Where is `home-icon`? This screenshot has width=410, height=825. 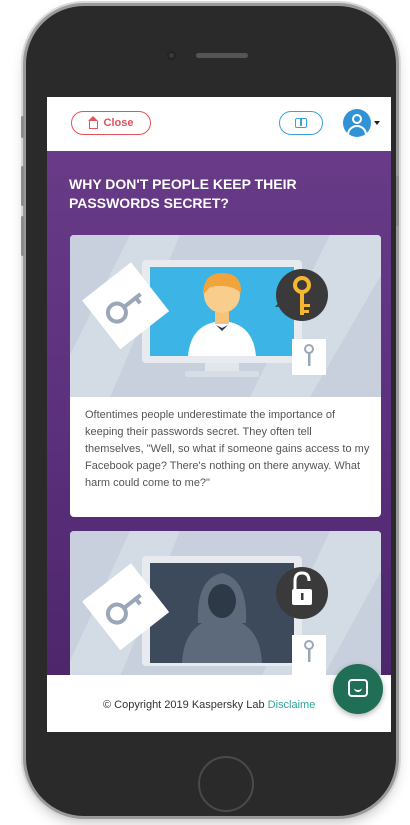
home-icon is located at coordinates (92, 122).